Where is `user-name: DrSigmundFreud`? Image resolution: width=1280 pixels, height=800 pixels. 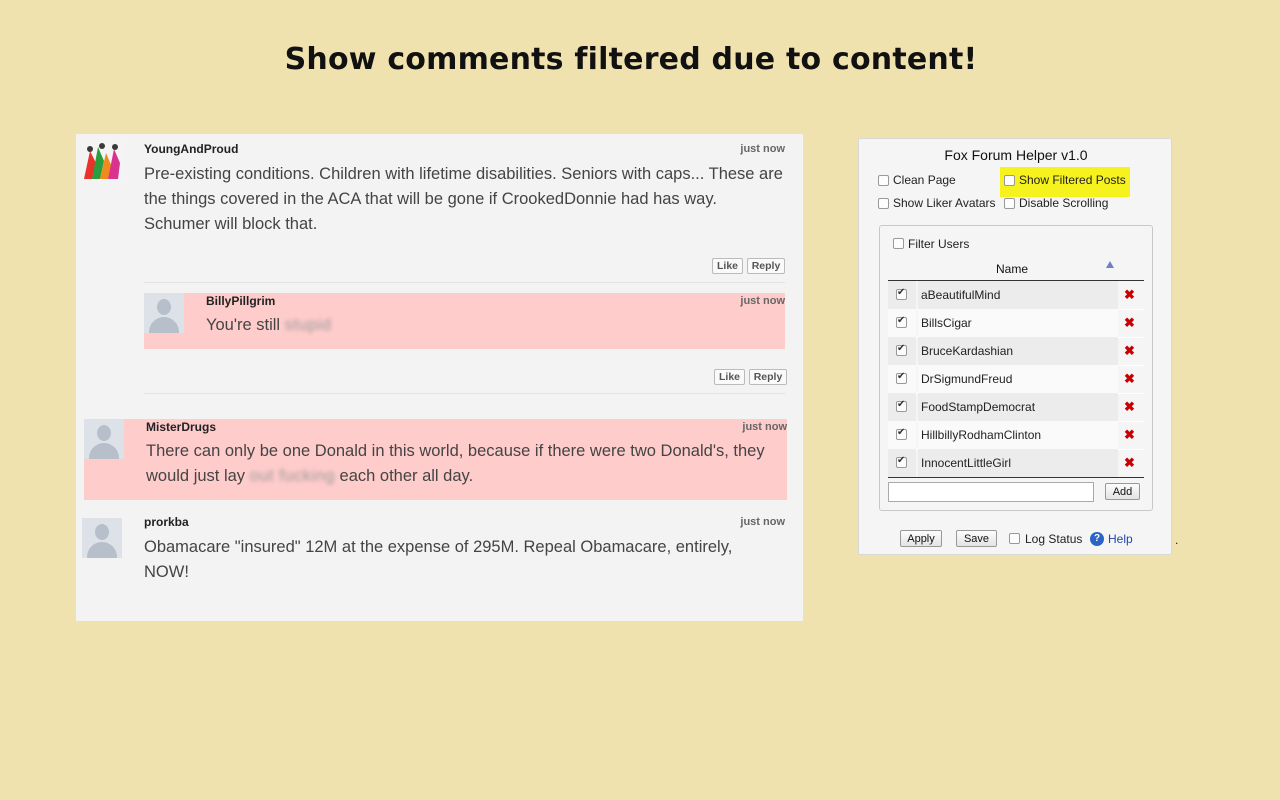
user-name: DrSigmundFreud is located at coordinates (1018, 379).